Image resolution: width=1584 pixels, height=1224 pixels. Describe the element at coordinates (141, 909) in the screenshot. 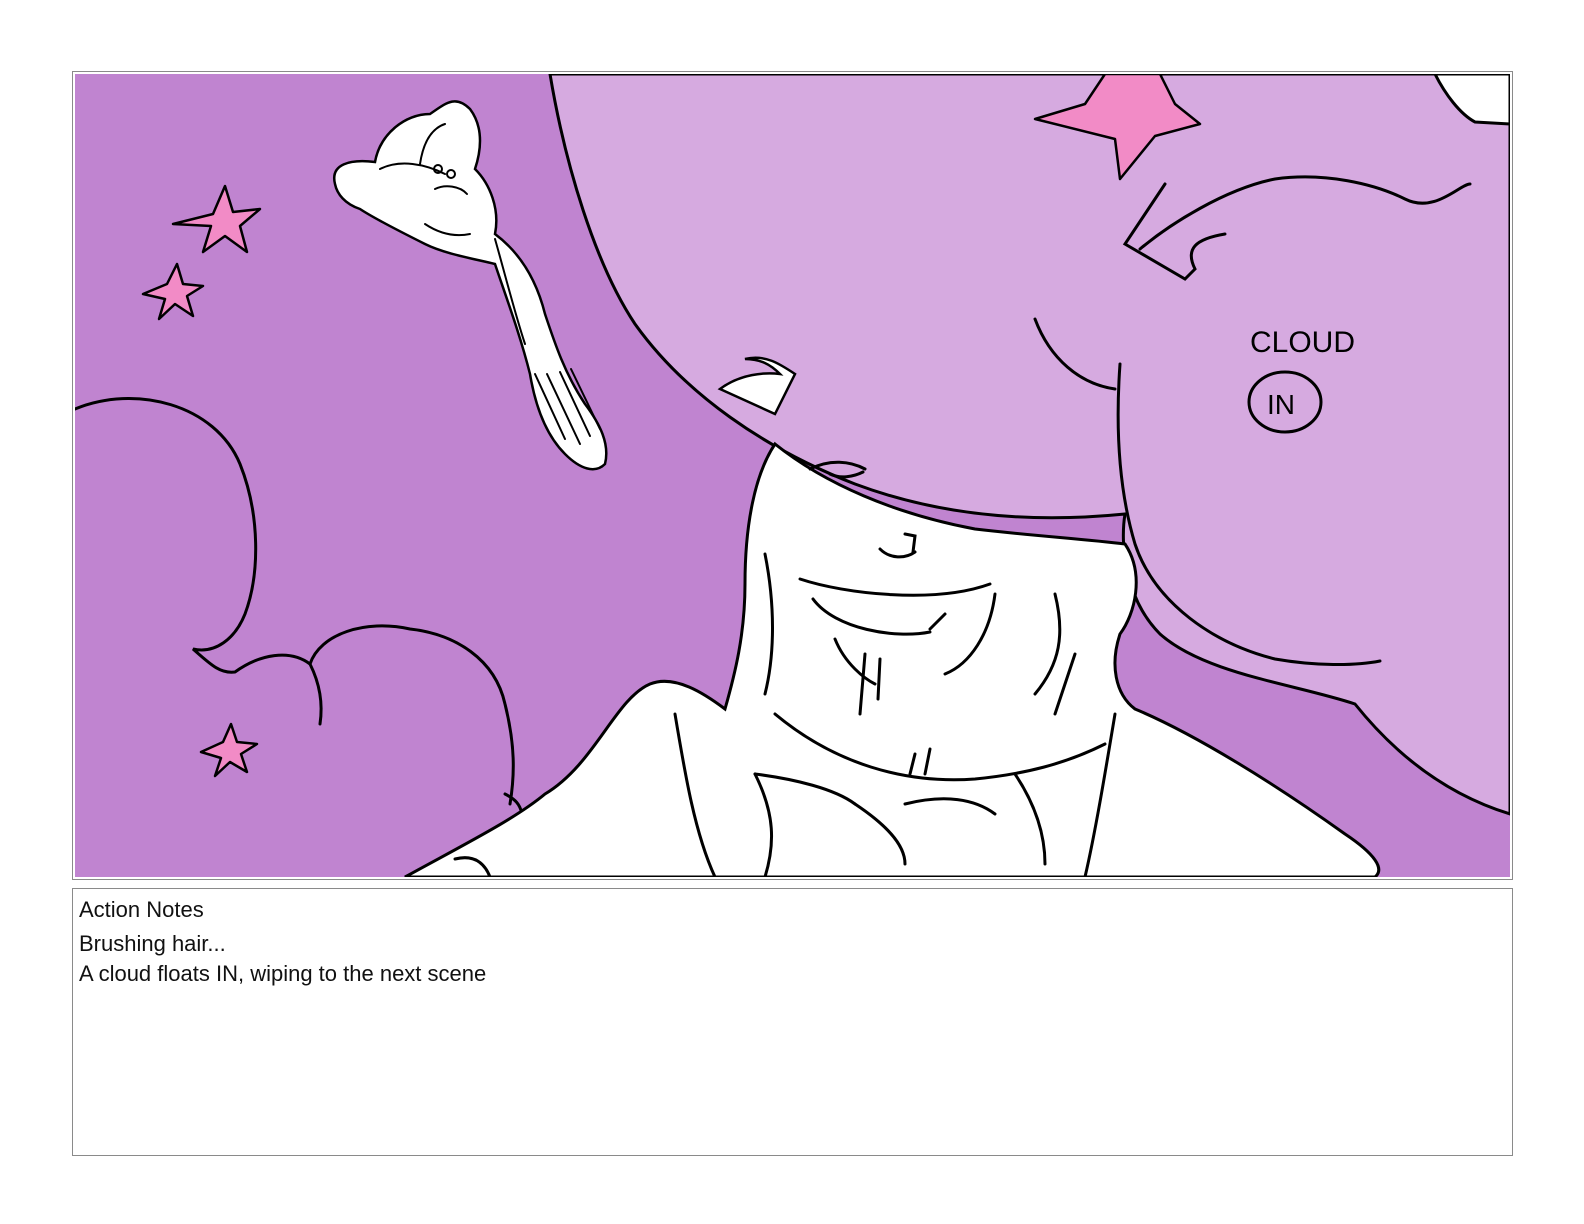

I see `action-notes-heading: Action Notes` at that location.